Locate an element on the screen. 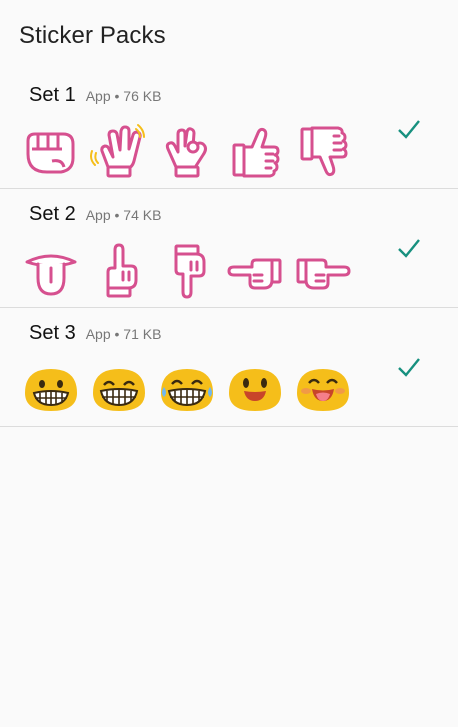 Image resolution: width=458 pixels, height=727 pixels. pointing-right-icon is located at coordinates (323, 271).